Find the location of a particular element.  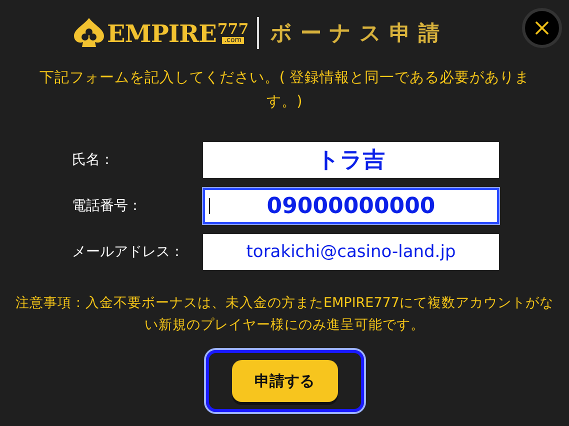

input-field: torakichi@casino-land.jp is located at coordinates (351, 252).